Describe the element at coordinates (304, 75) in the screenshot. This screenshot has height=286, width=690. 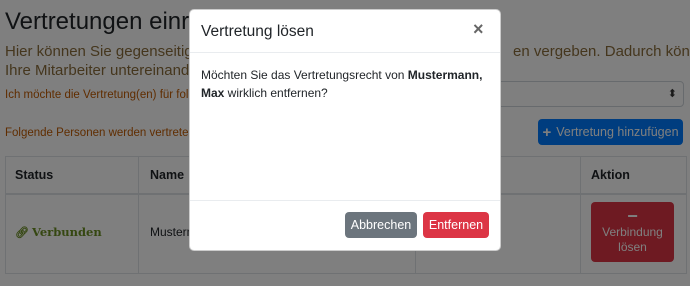
I see `modal-message: Möchten Sie das Vertretungsrecht von` at that location.